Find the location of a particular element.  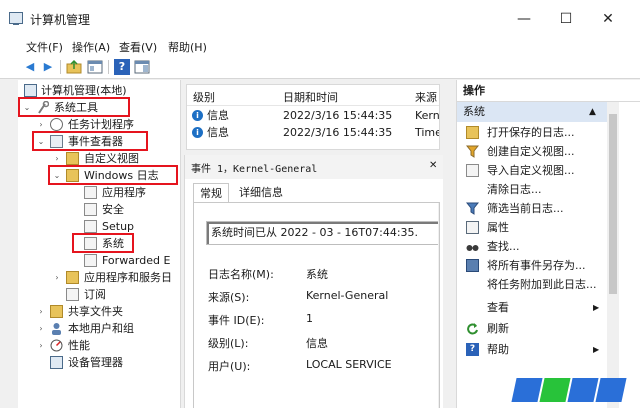

clock-icon is located at coordinates (56, 124).